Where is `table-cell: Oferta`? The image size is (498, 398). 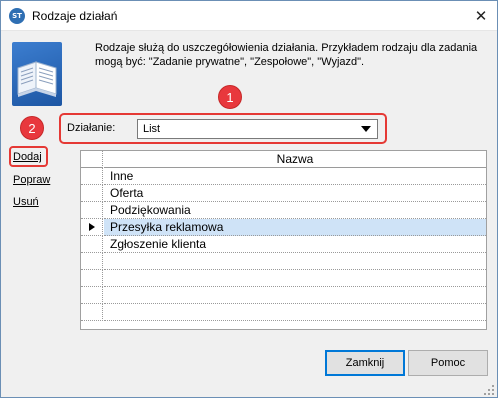 table-cell: Oferta is located at coordinates (295, 193).